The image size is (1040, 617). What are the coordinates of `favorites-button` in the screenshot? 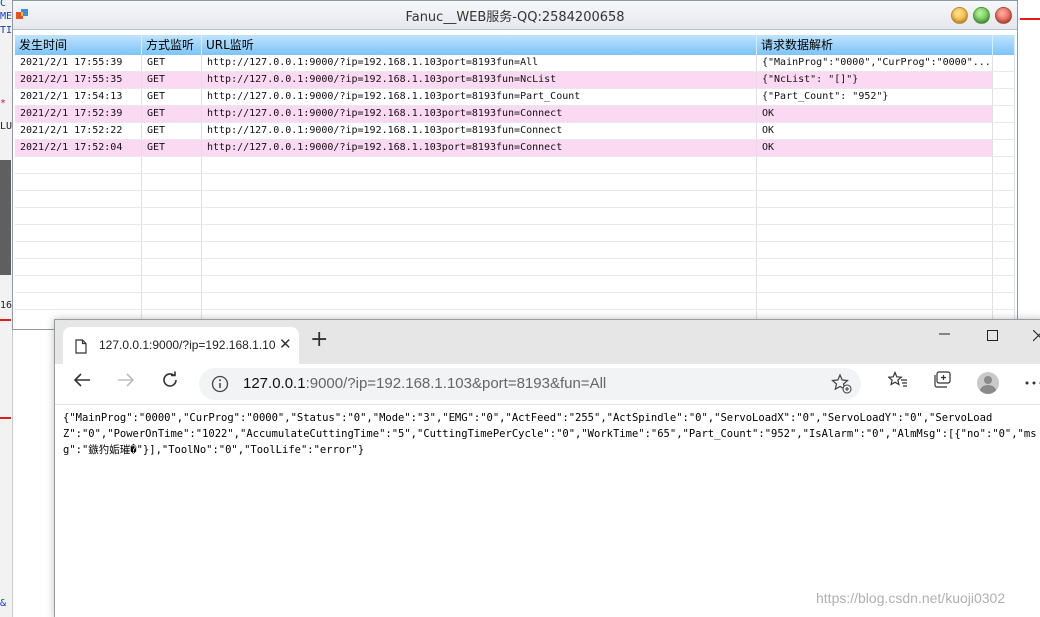 It's located at (898, 383).